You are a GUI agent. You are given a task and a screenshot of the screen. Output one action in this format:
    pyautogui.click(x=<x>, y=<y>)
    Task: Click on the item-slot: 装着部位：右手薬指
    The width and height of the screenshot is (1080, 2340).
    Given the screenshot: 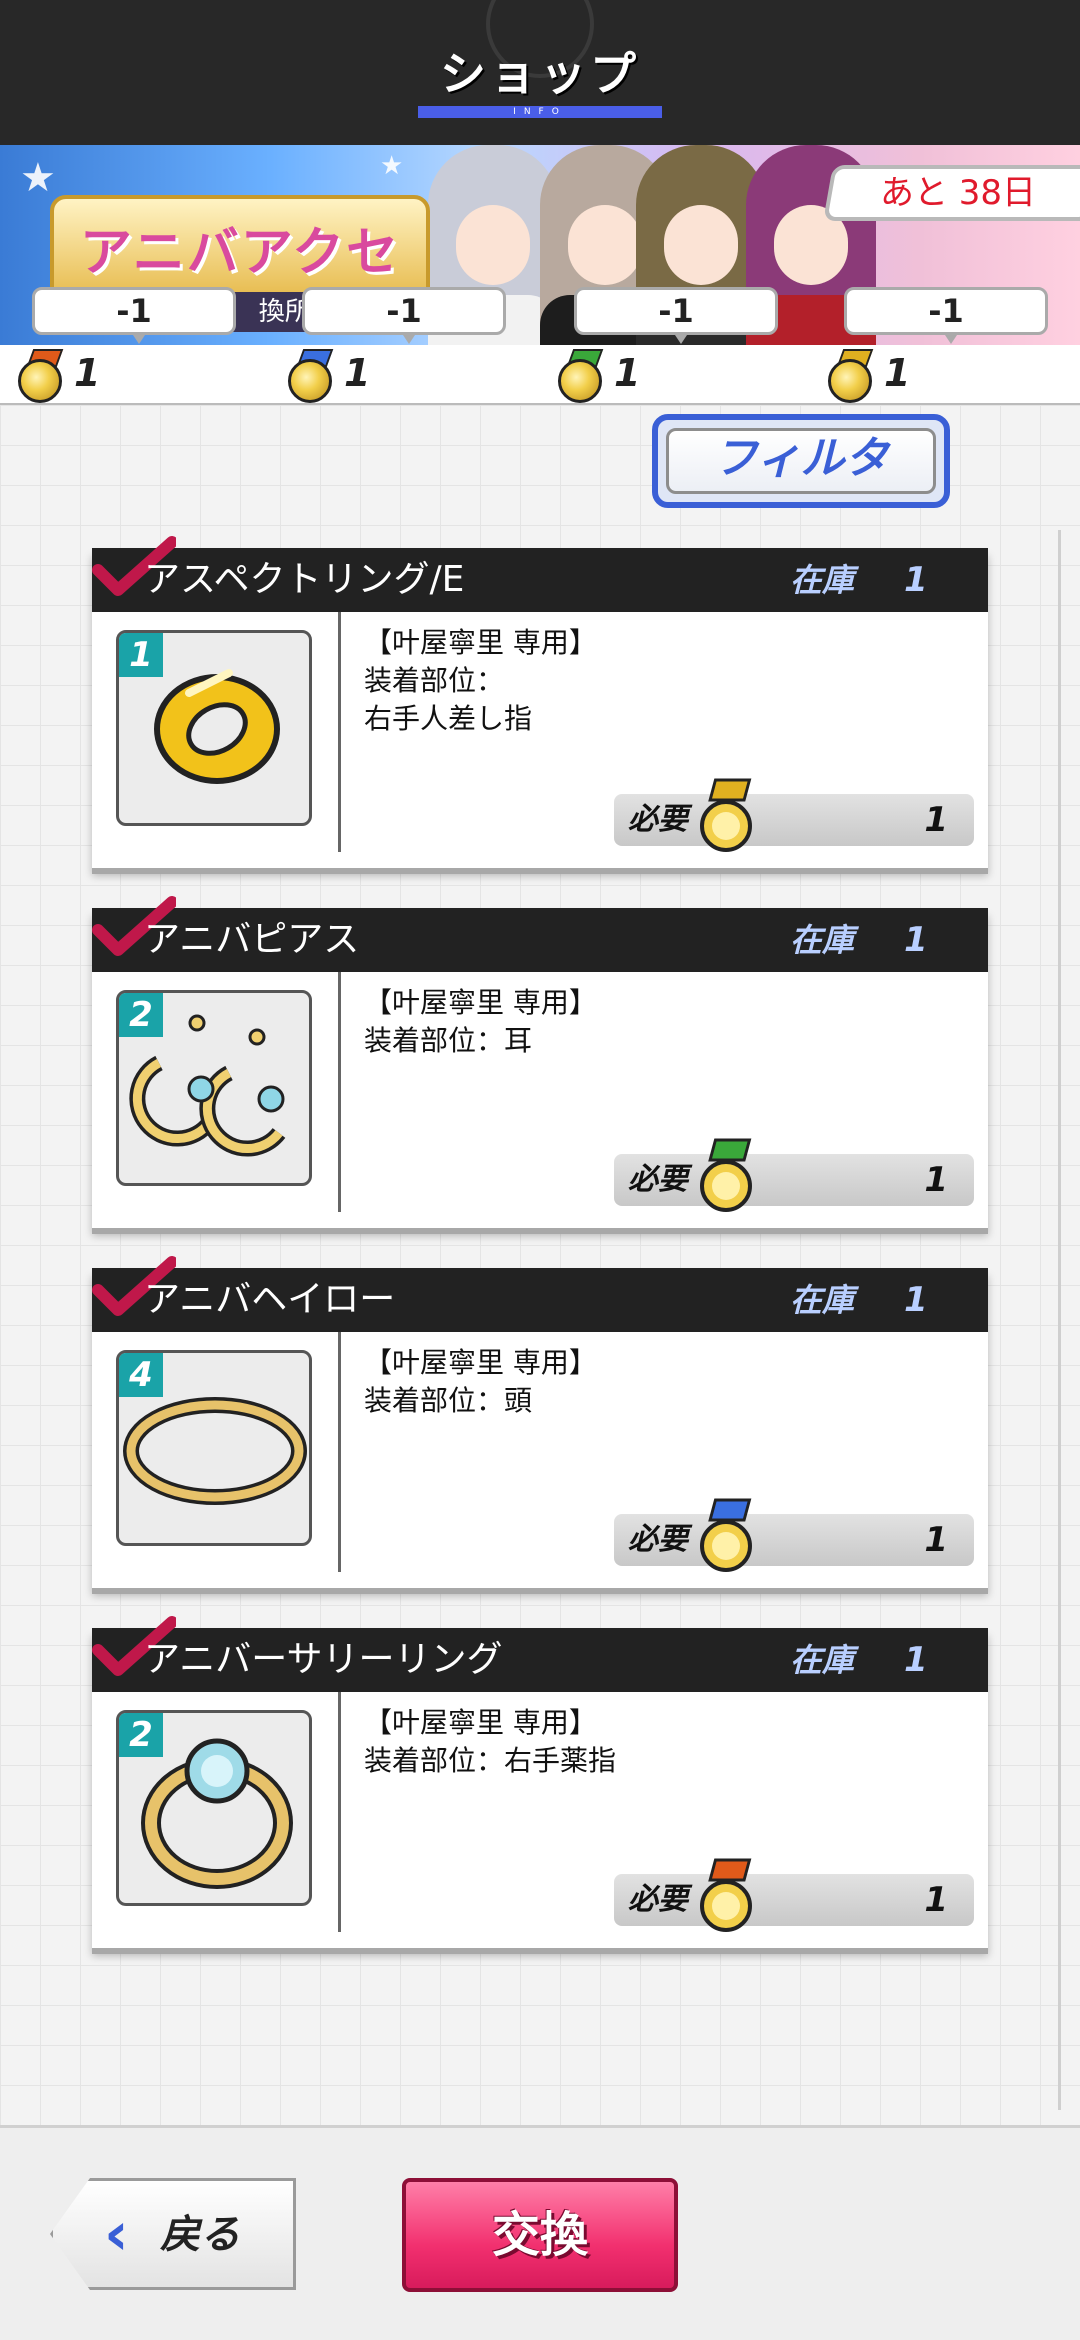 What is the action you would take?
    pyautogui.click(x=490, y=1760)
    